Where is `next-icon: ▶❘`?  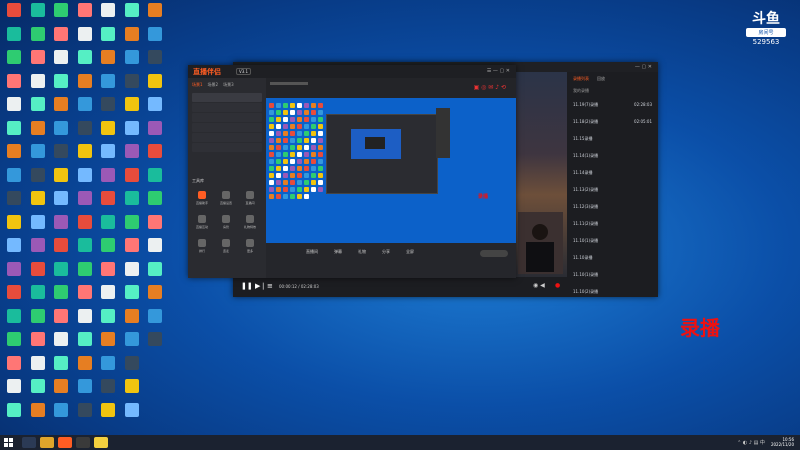
next-icon: ▶❘ is located at coordinates (260, 286).